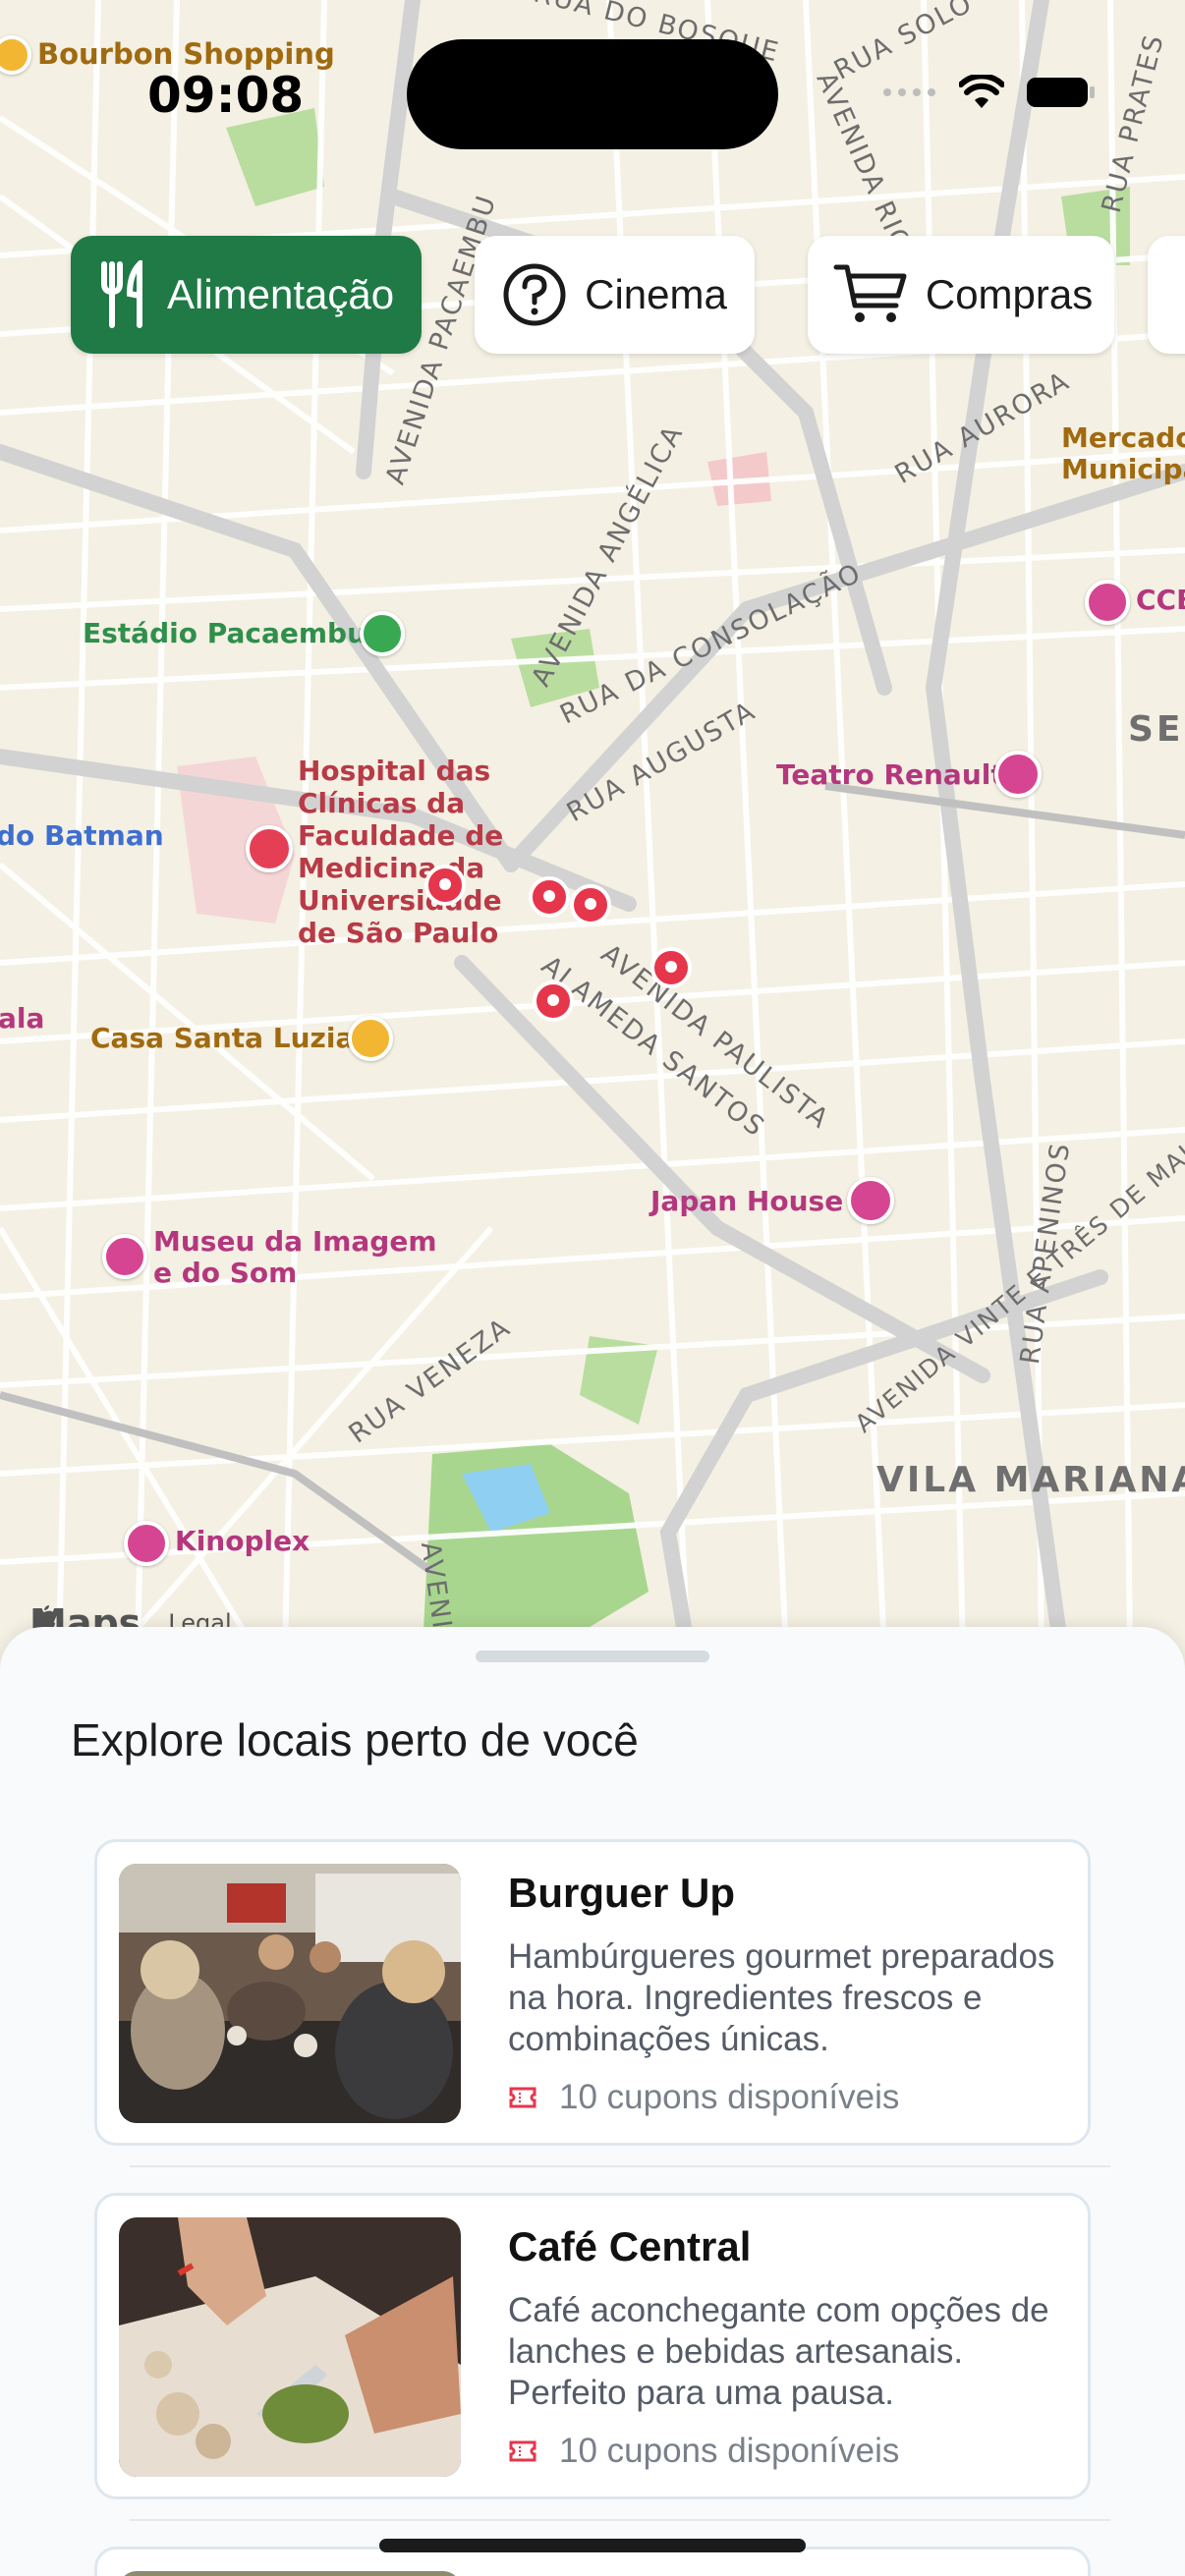  What do you see at coordinates (1166, 295) in the screenshot?
I see `category-chip-next` at bounding box center [1166, 295].